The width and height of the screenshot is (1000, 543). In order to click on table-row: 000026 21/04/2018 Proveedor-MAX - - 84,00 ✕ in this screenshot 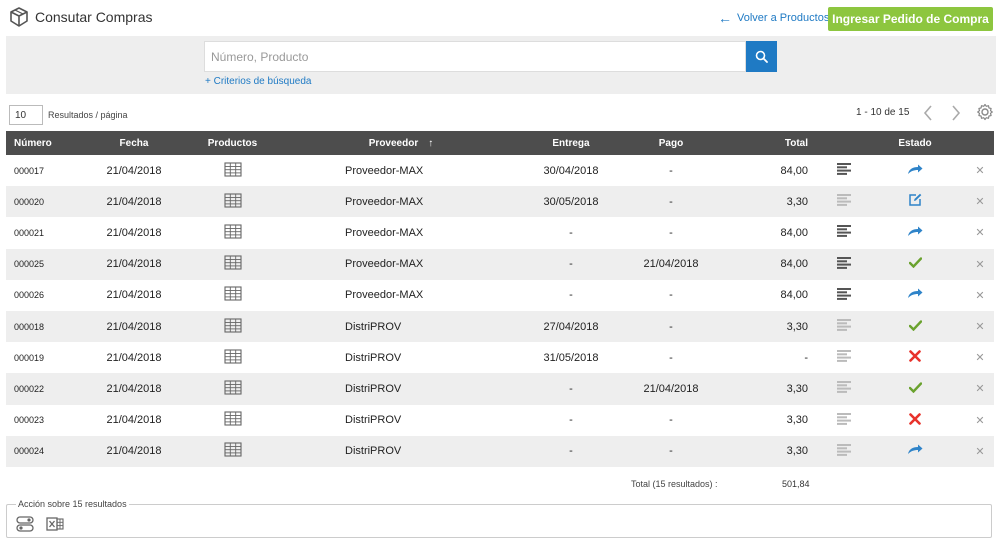, I will do `click(500, 295)`.